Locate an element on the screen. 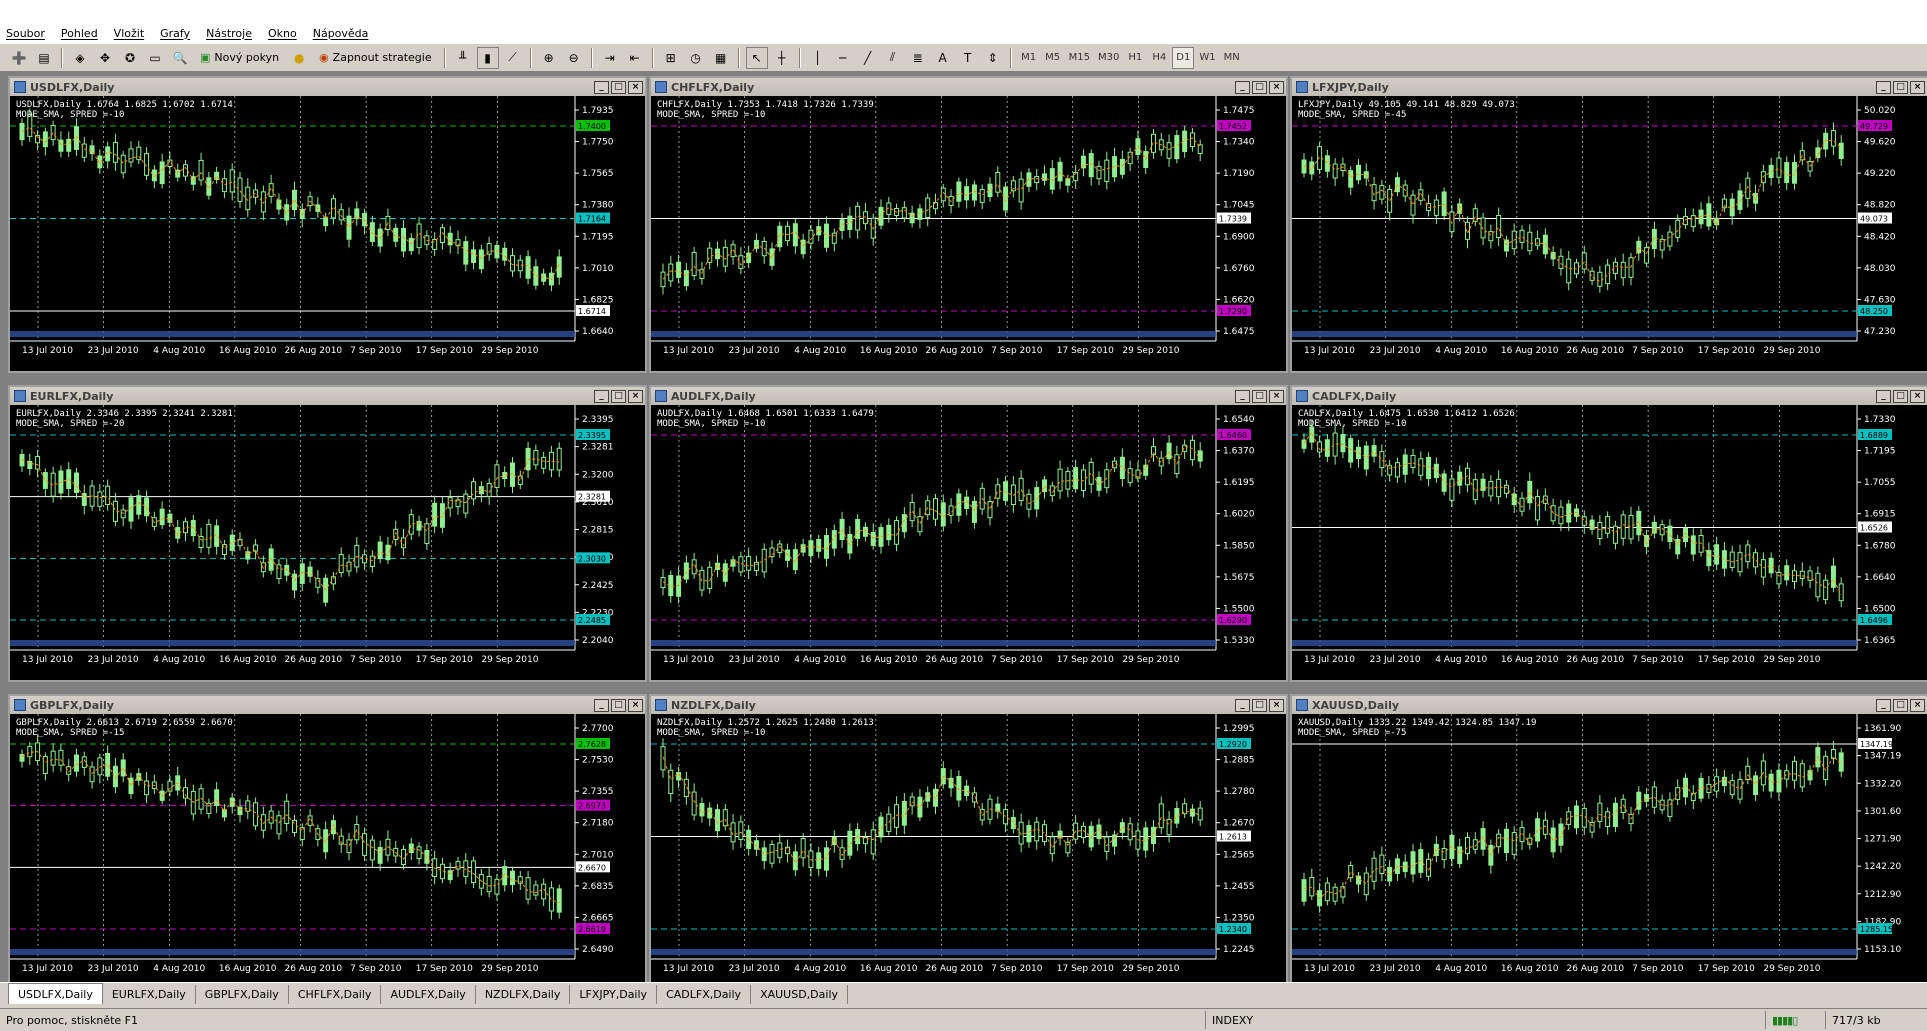 The height and width of the screenshot is (1031, 1927). templates-icon: ▦ is located at coordinates (721, 58).